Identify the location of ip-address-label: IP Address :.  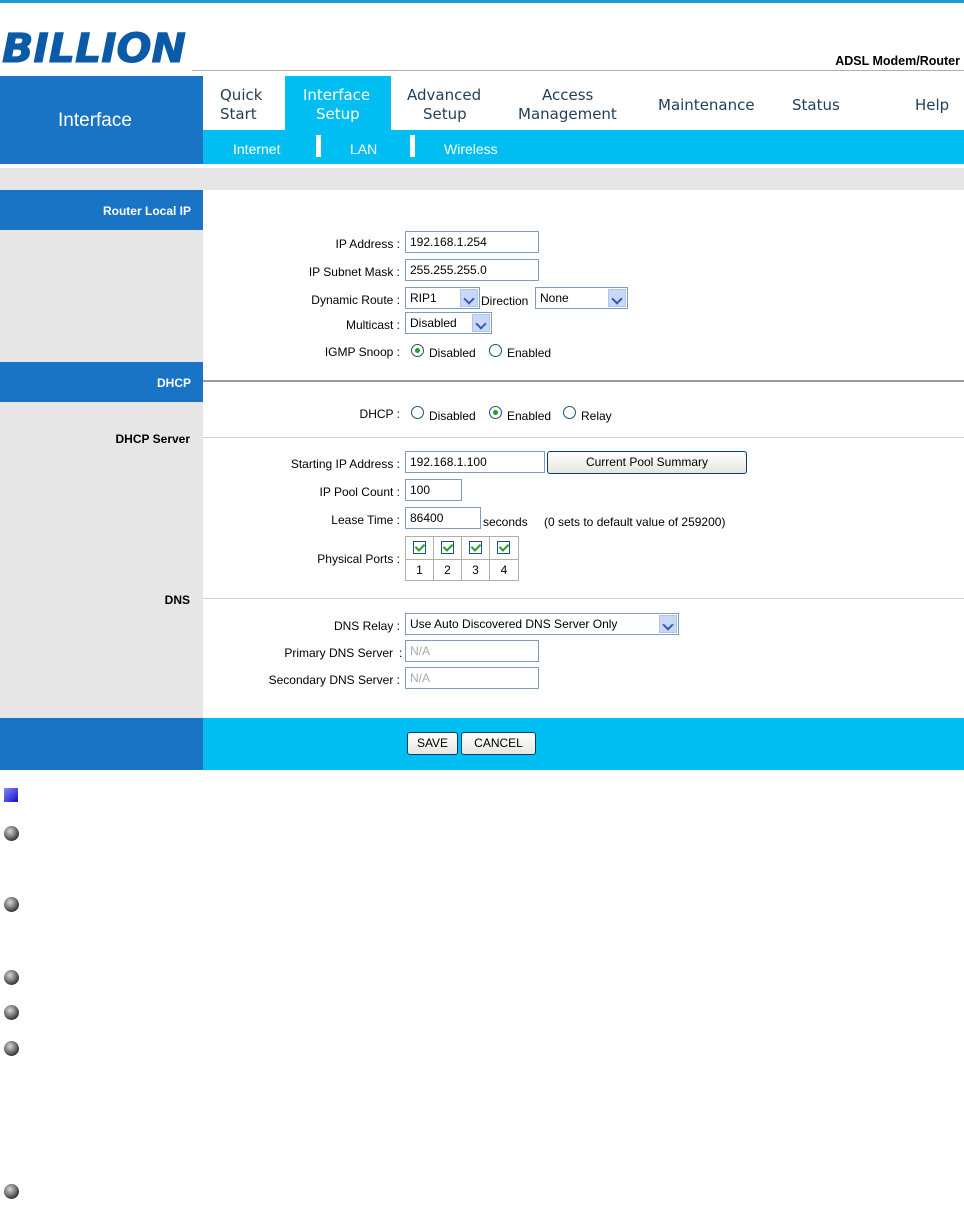
(367, 244).